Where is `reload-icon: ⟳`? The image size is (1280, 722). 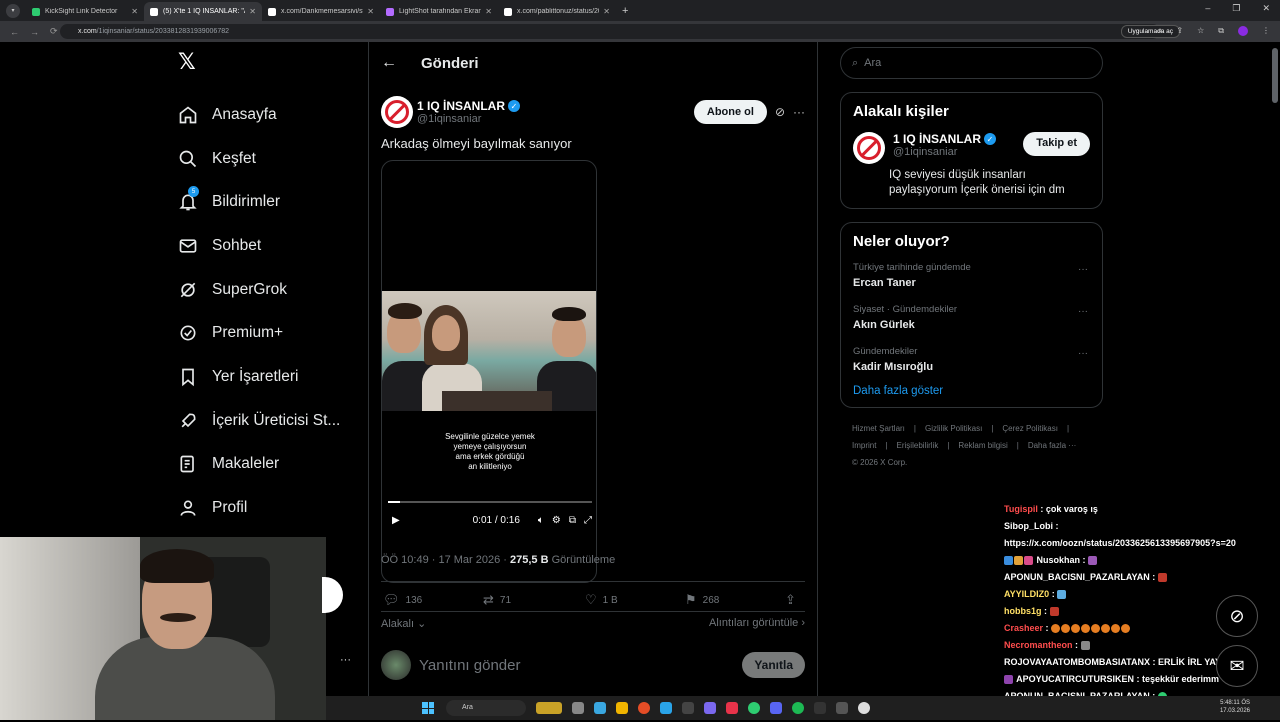
reload-icon: ⟳ is located at coordinates (55, 31).